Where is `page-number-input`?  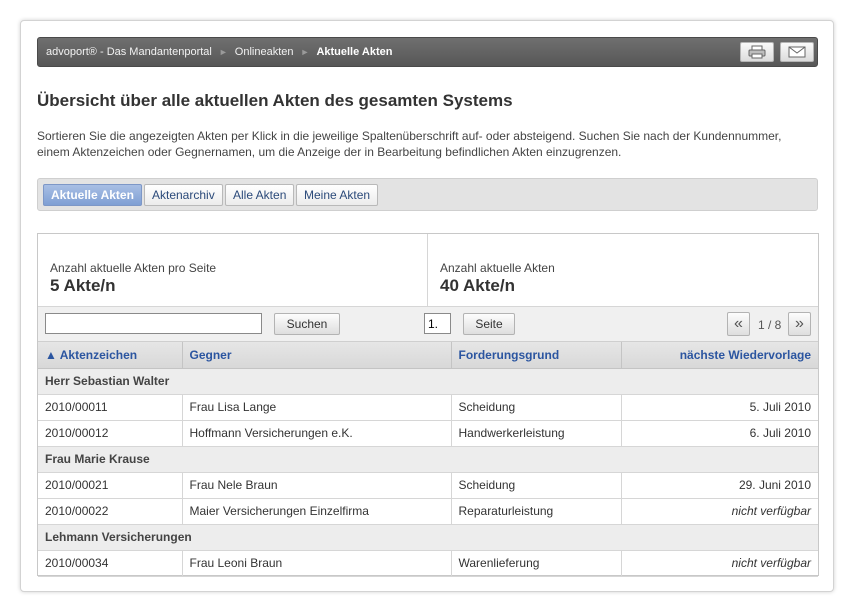 page-number-input is located at coordinates (437, 323).